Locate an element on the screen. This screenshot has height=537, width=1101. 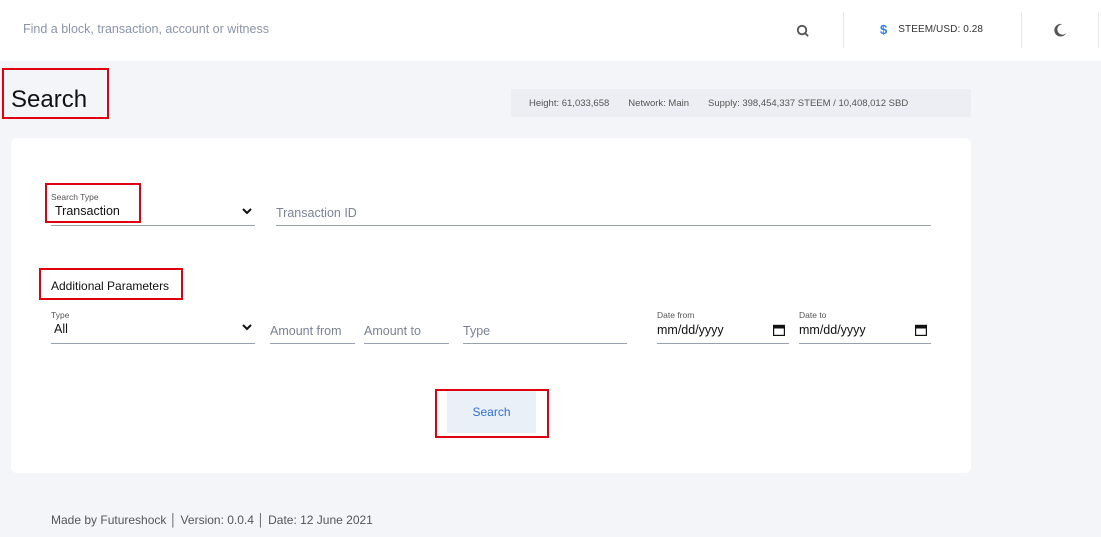
stat-height: Height: 61,033,658 is located at coordinates (569, 103).